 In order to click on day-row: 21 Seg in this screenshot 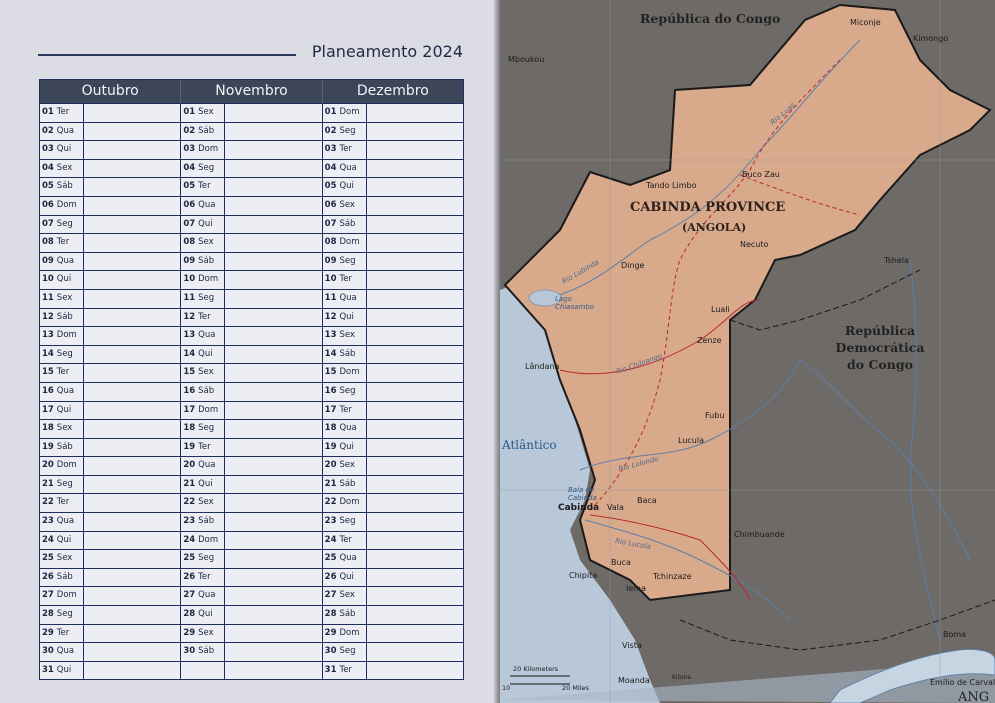, I will do `click(110, 484)`.